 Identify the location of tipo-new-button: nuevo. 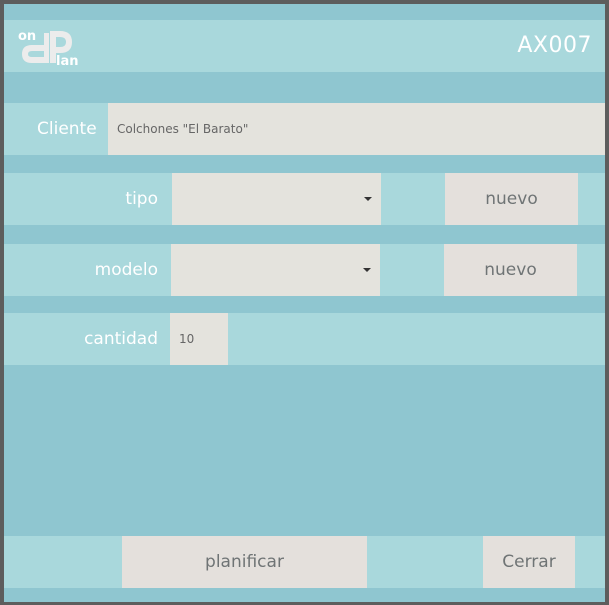
(511, 199).